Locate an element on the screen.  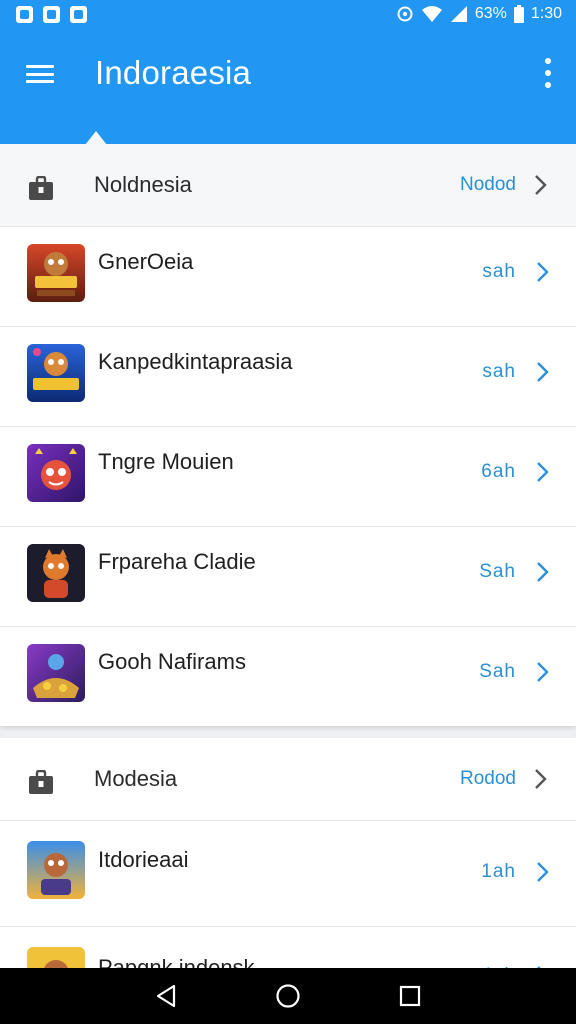
list-item: GnerOeia sah is located at coordinates (288, 276).